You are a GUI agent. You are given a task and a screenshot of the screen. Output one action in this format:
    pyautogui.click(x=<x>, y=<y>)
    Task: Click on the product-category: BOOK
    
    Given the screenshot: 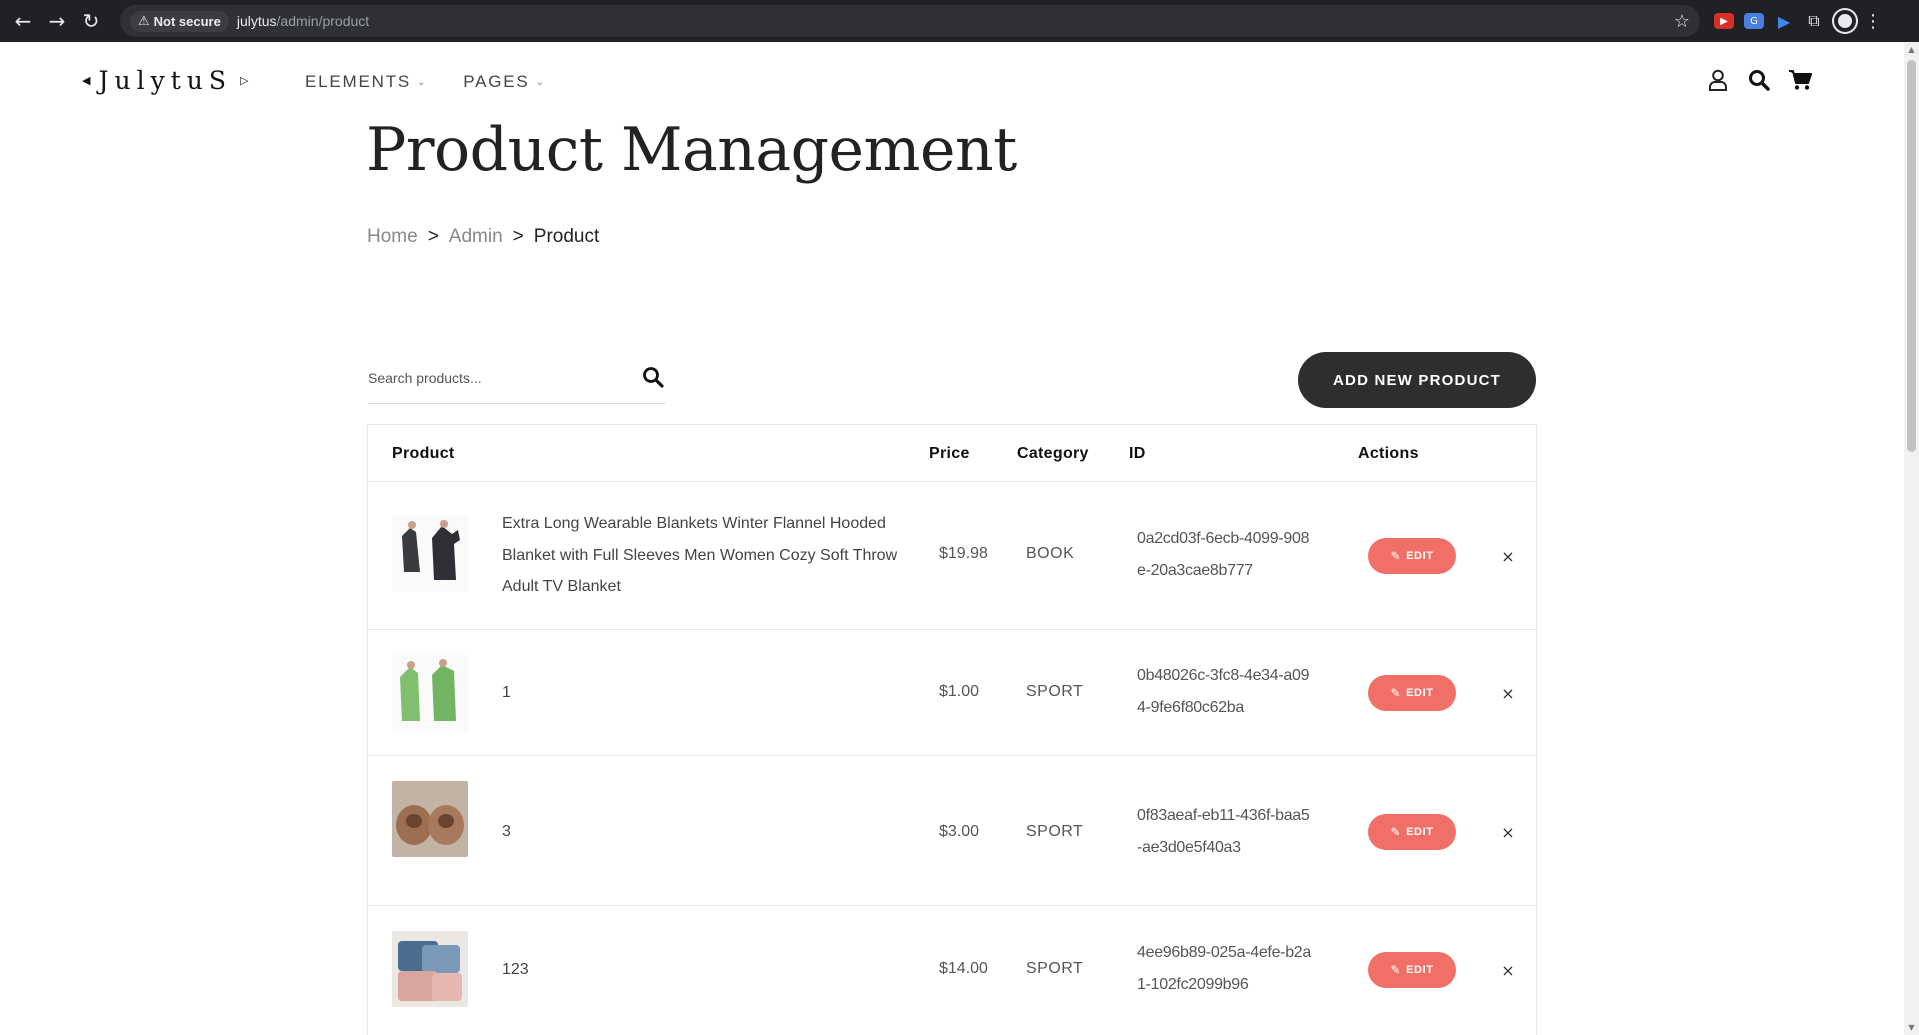 What is the action you would take?
    pyautogui.click(x=1050, y=553)
    